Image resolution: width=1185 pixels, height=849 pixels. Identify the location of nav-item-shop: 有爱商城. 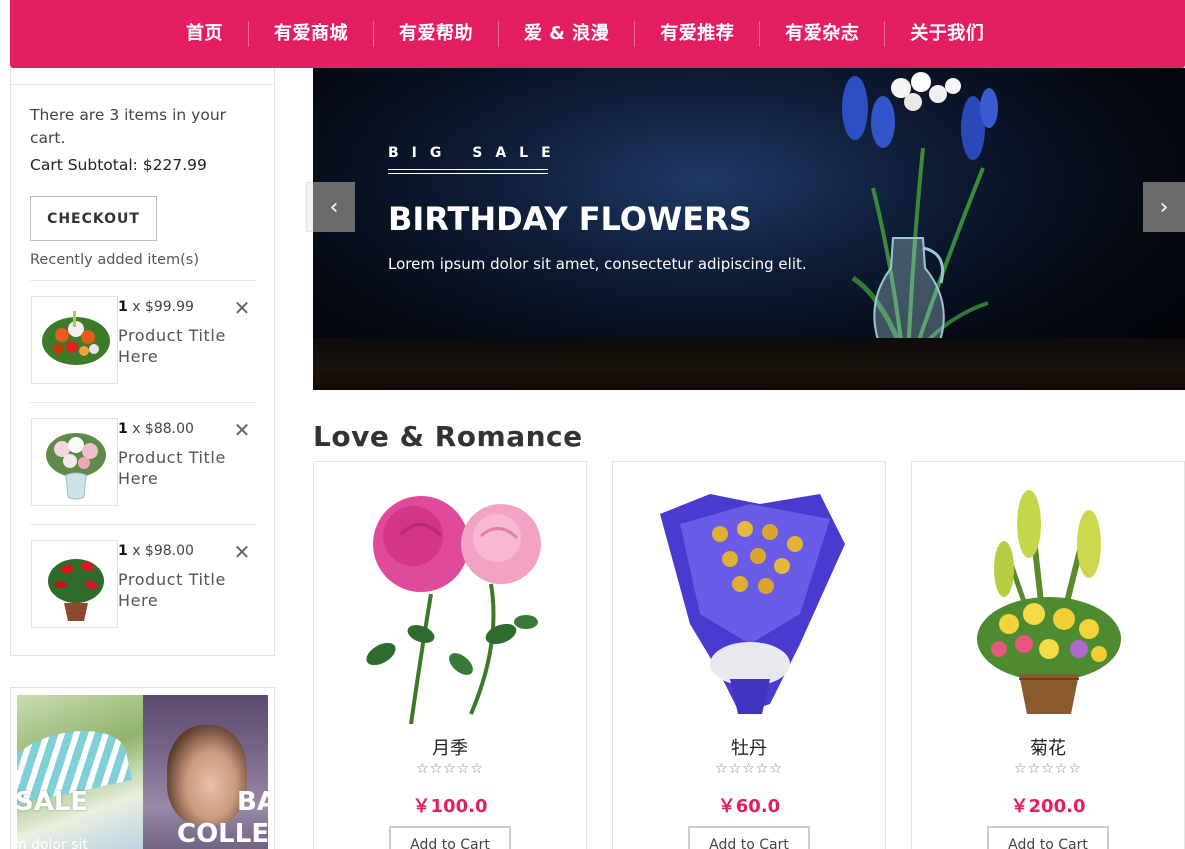
(311, 34).